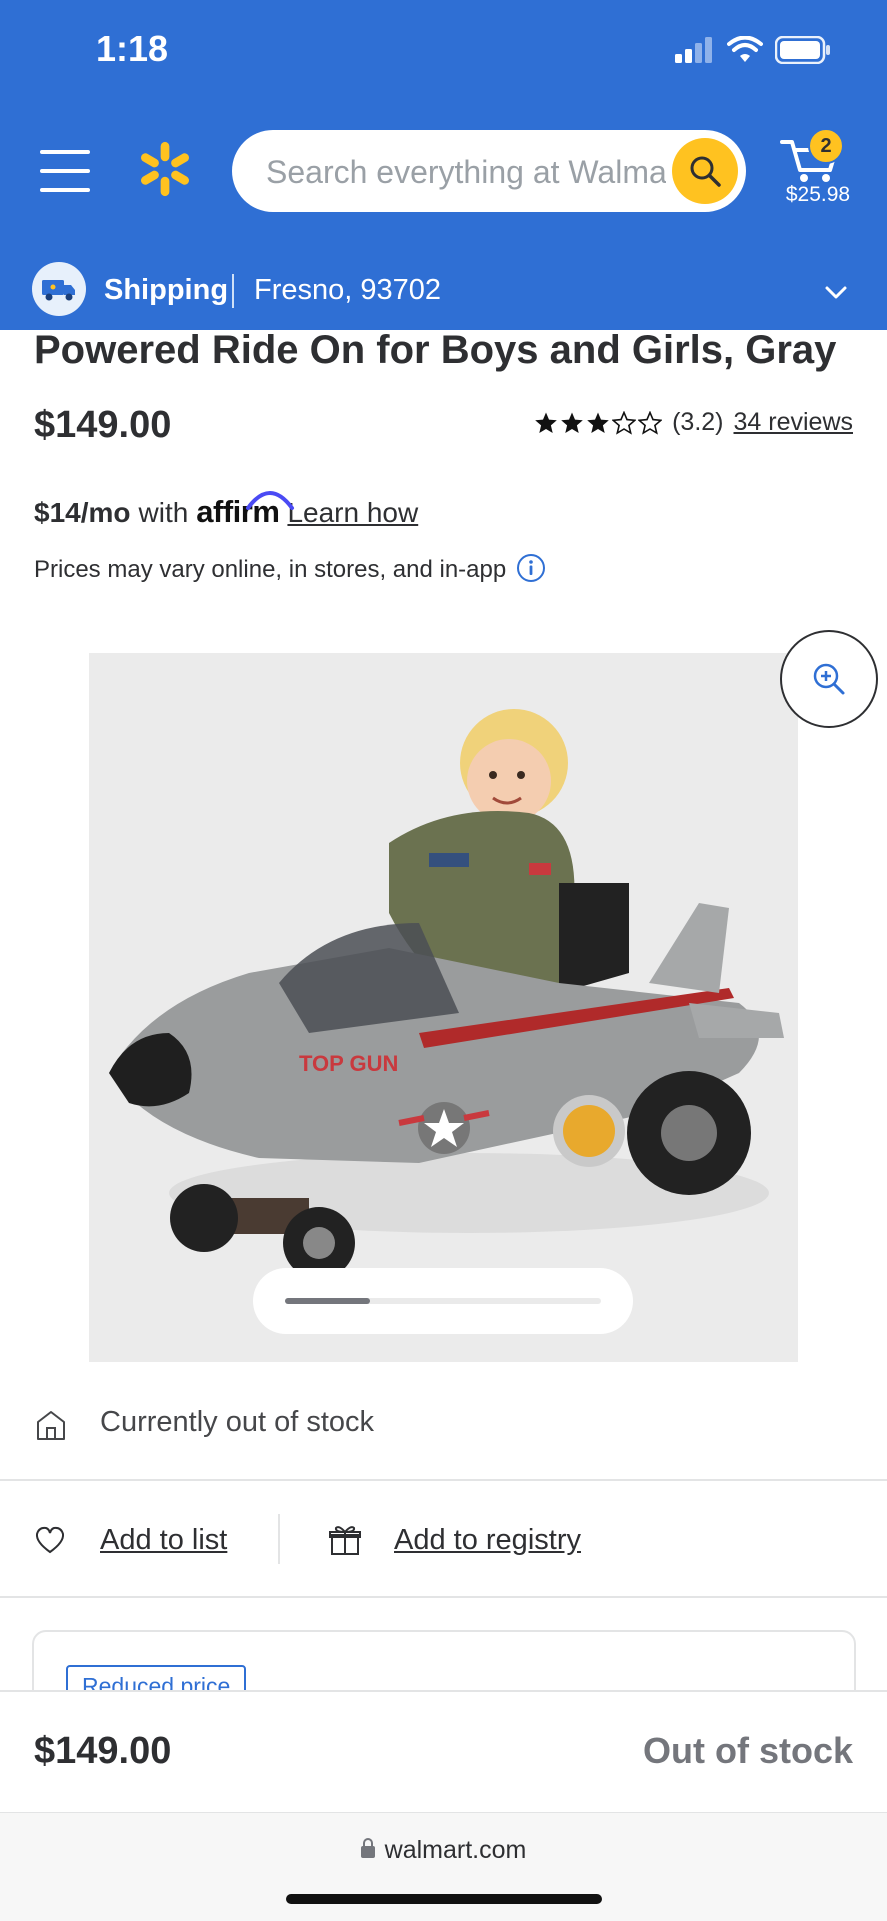 This screenshot has height=1921, width=887. Describe the element at coordinates (818, 195) in the screenshot. I see `cart-total: $25.98` at that location.